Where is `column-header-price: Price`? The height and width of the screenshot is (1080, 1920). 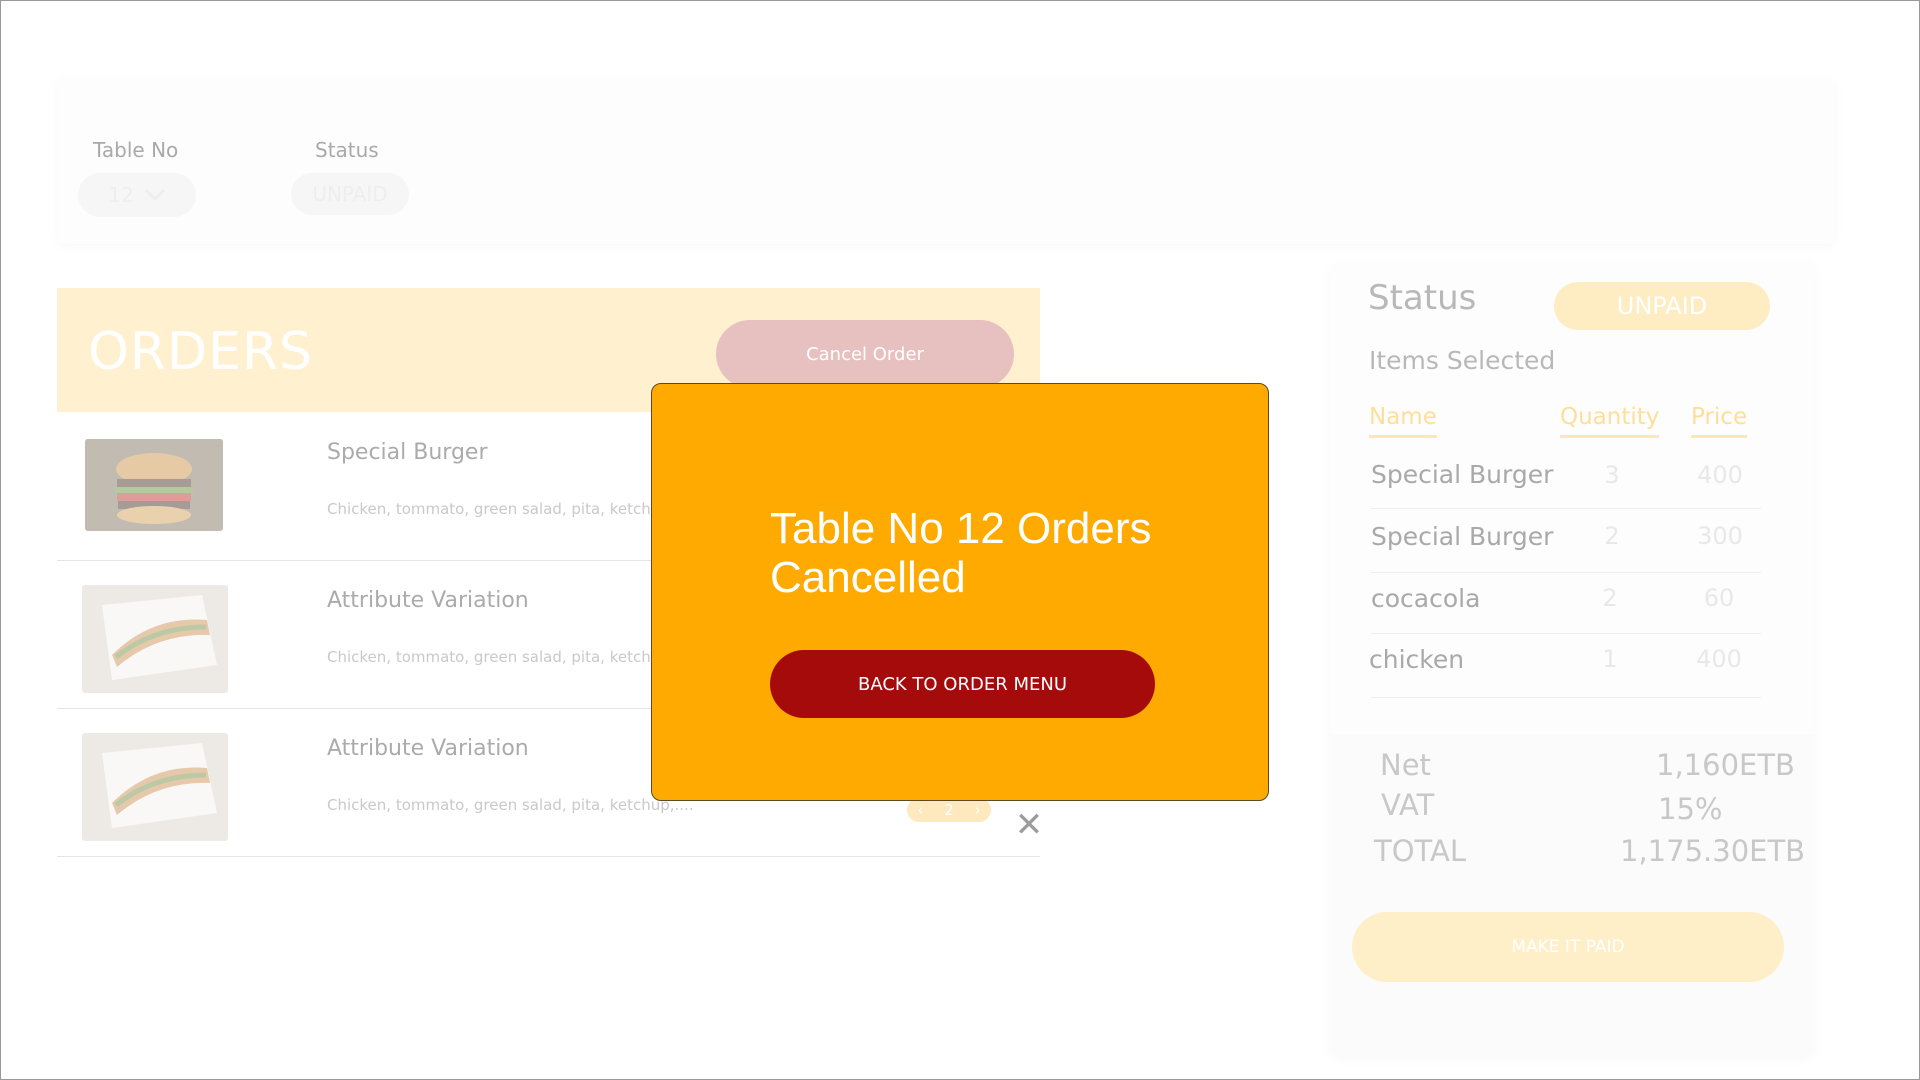 column-header-price: Price is located at coordinates (1719, 421).